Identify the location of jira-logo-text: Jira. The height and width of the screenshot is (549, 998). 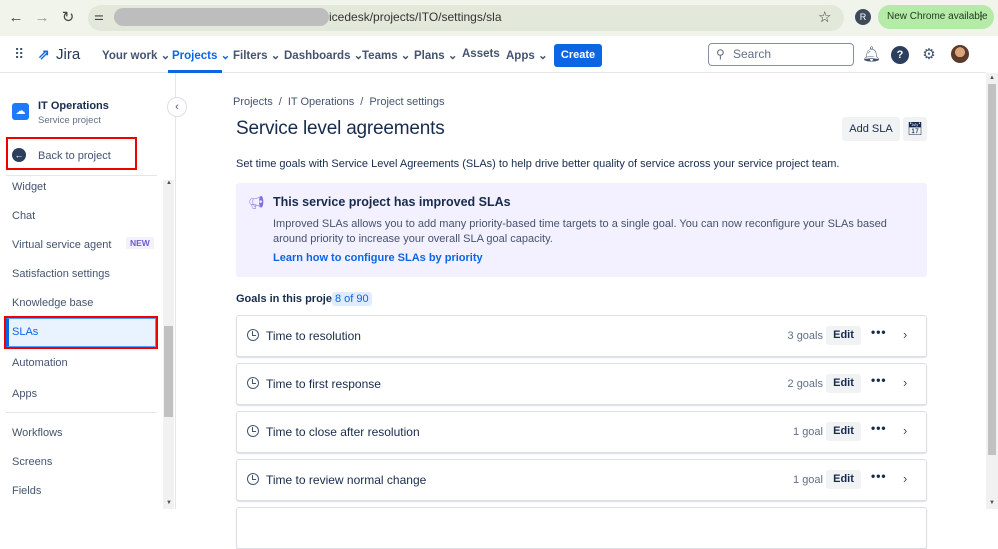
(68, 54).